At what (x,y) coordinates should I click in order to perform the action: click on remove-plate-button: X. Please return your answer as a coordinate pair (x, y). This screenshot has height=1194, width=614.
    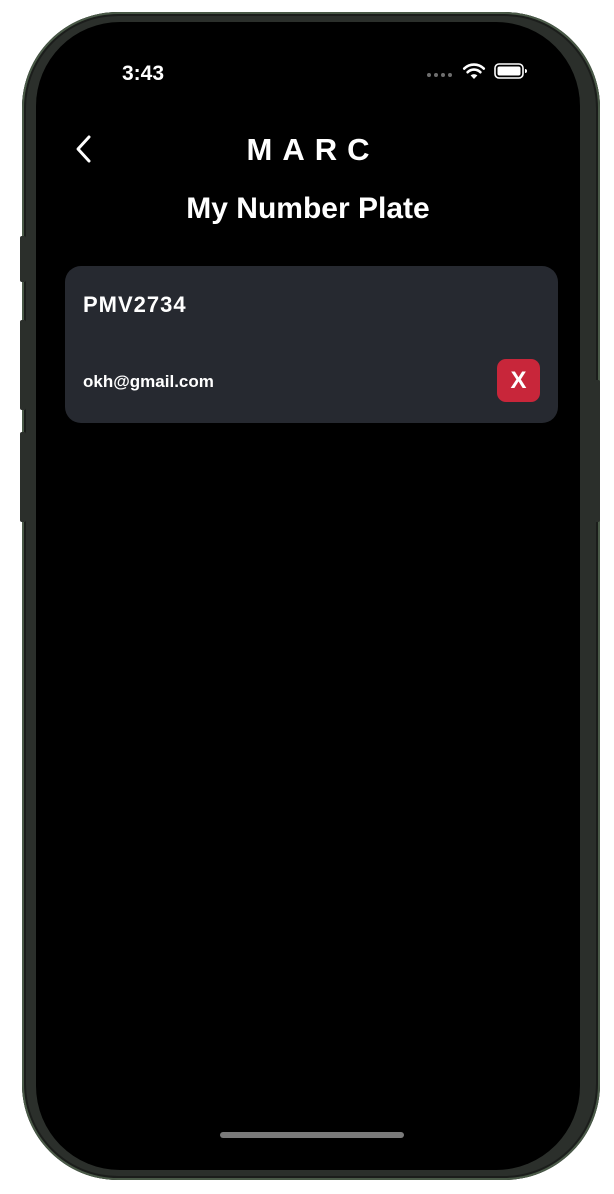
    Looking at the image, I should click on (518, 380).